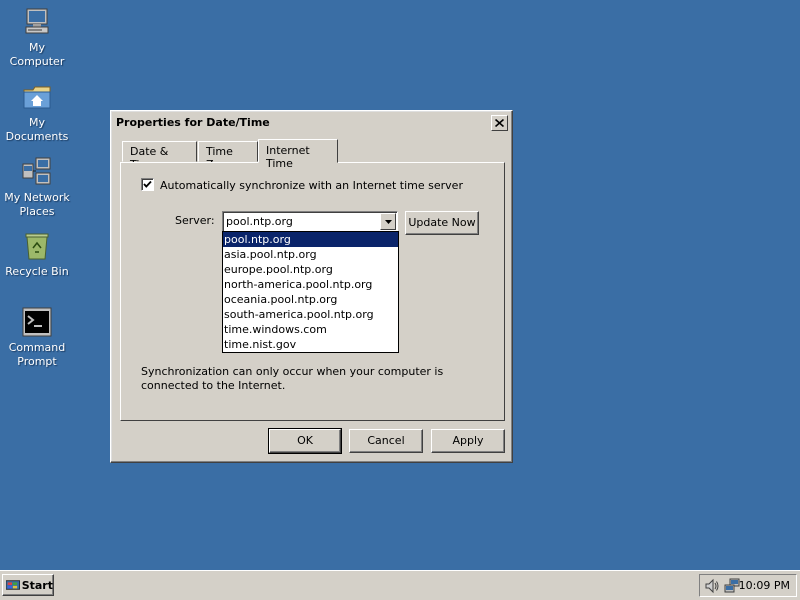 This screenshot has width=800, height=600. I want to click on system-tray: 10:09 PM, so click(748, 585).